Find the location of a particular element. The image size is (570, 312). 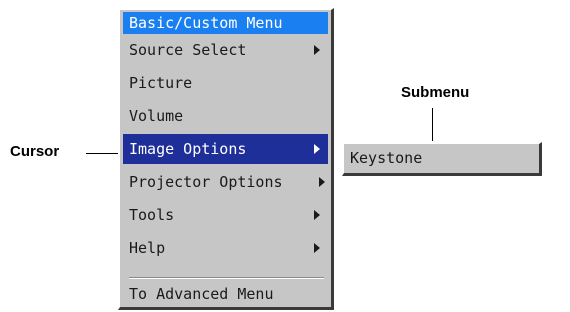

submenu-item-keystone: Keystone is located at coordinates (386, 158).